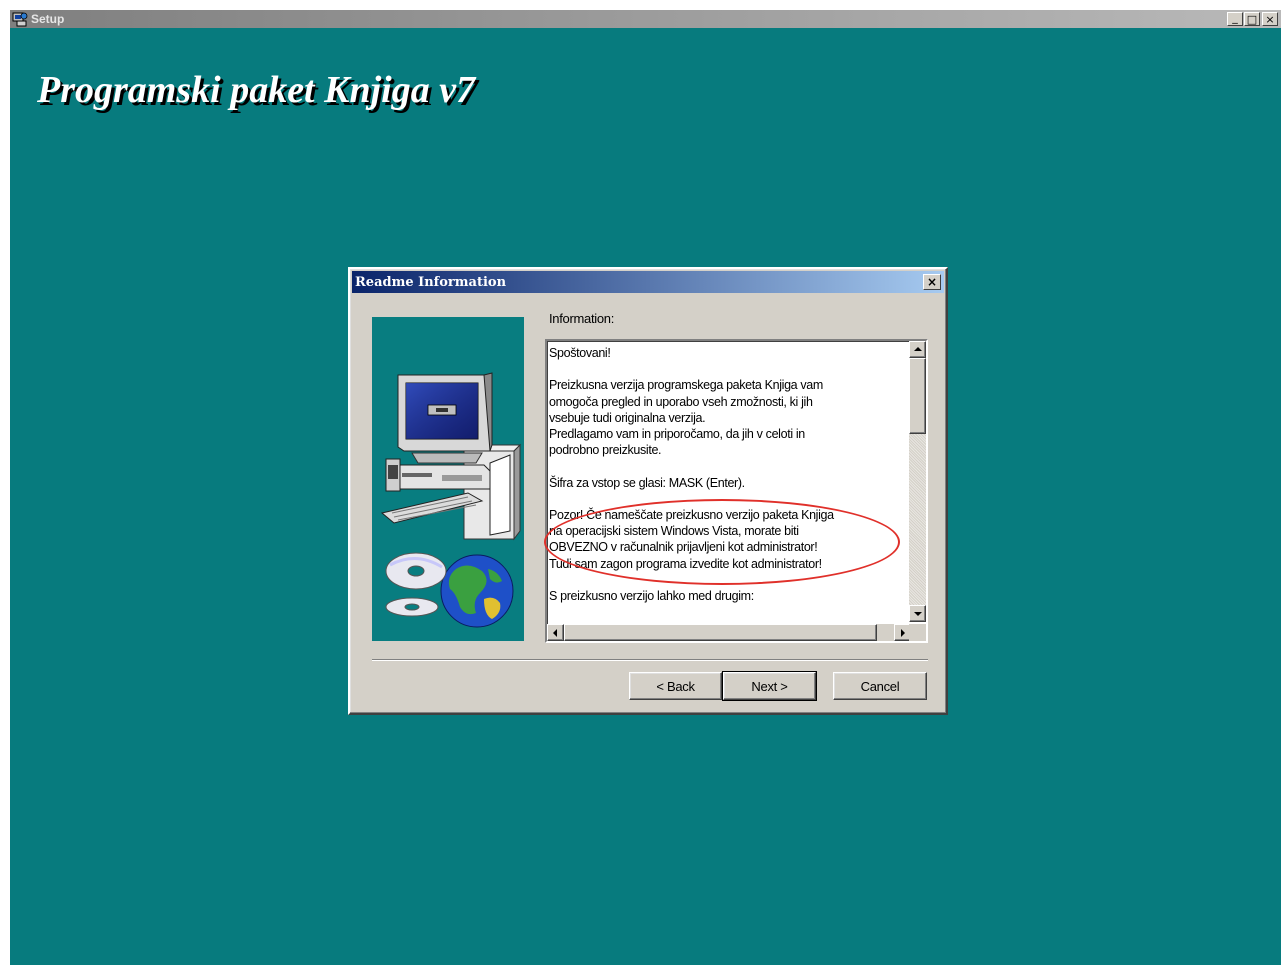 The image size is (1281, 965). What do you see at coordinates (917, 481) in the screenshot?
I see `vertical-scrollbar` at bounding box center [917, 481].